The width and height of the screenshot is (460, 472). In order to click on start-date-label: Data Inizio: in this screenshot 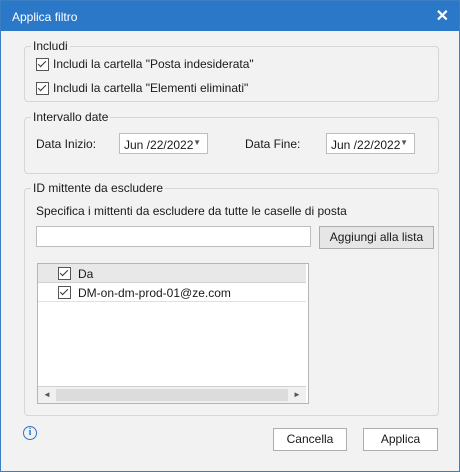, I will do `click(66, 144)`.